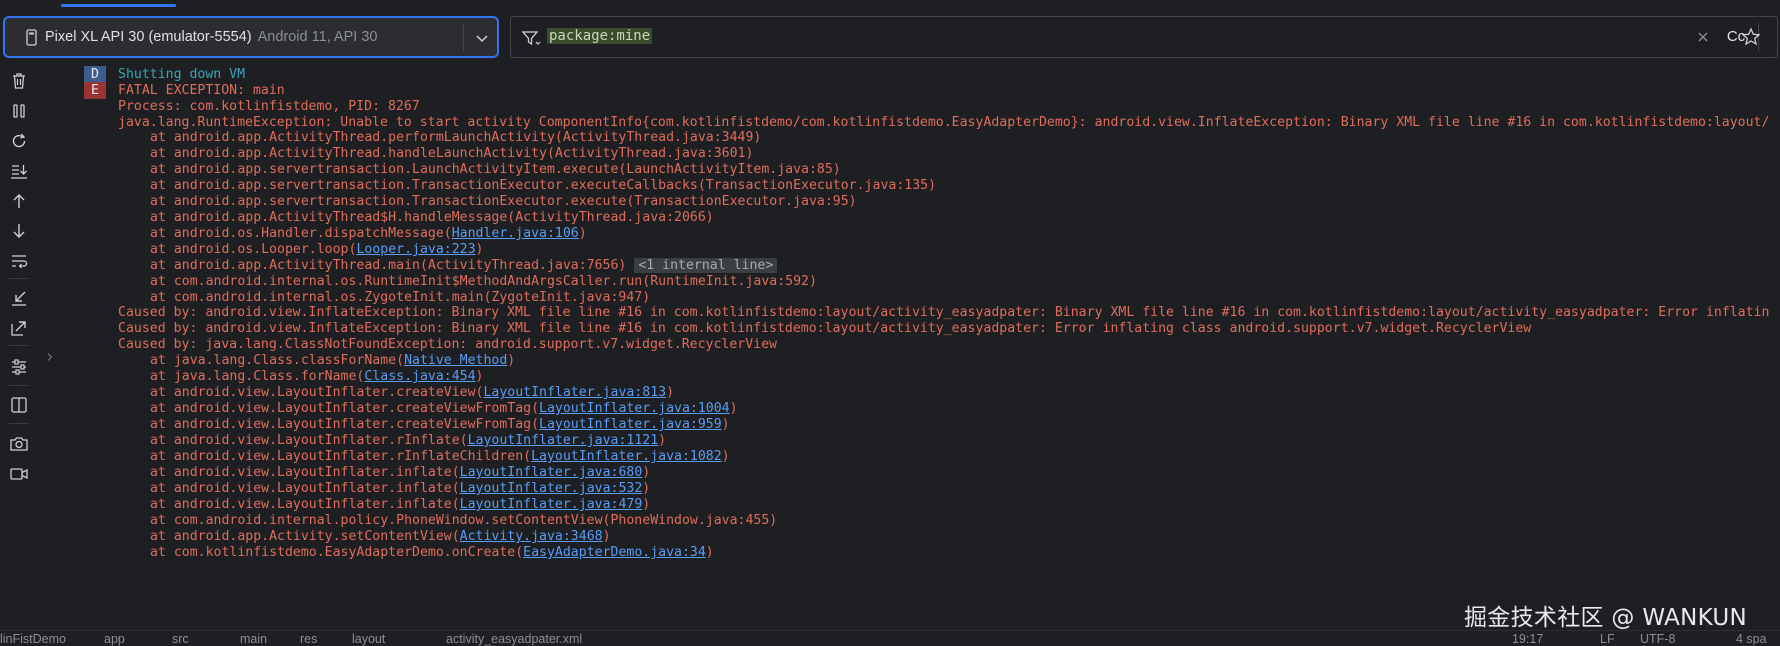 This screenshot has width=1780, height=646. Describe the element at coordinates (531, 38) in the screenshot. I see `filter-icon` at that location.